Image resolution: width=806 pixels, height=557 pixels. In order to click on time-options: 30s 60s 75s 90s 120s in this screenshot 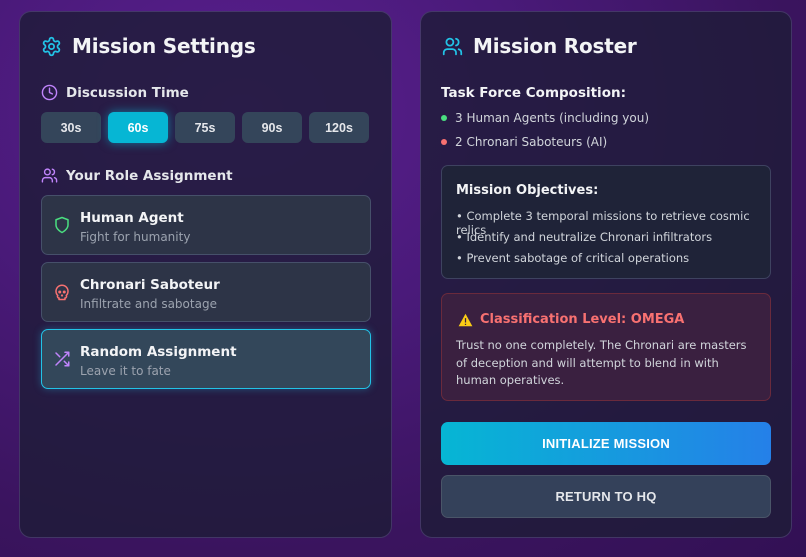, I will do `click(205, 127)`.